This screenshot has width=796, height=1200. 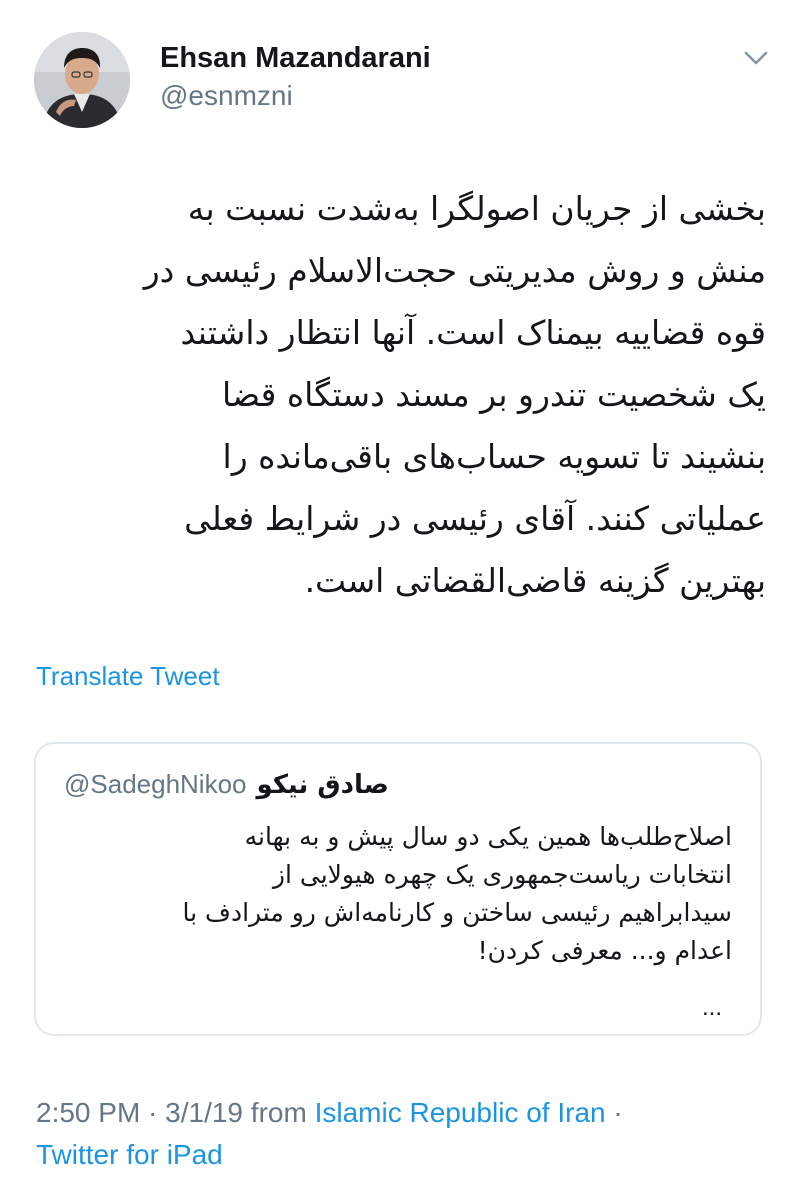 I want to click on translate-tweet-link: Translate Tweet, so click(x=128, y=676).